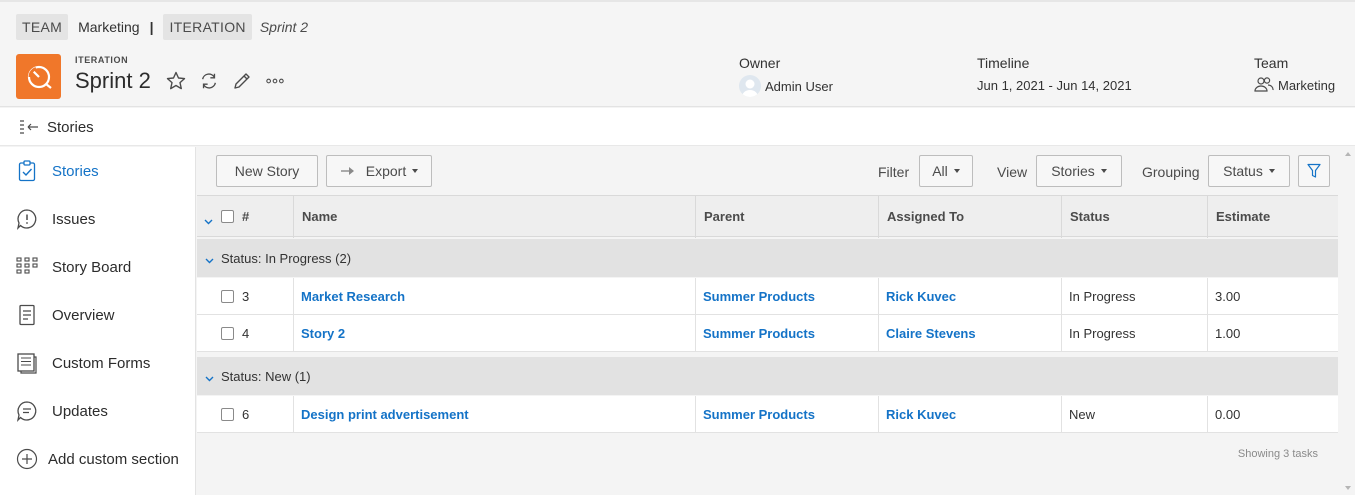 This screenshot has height=495, width=1355. I want to click on story-name-link: Story 2, so click(323, 333).